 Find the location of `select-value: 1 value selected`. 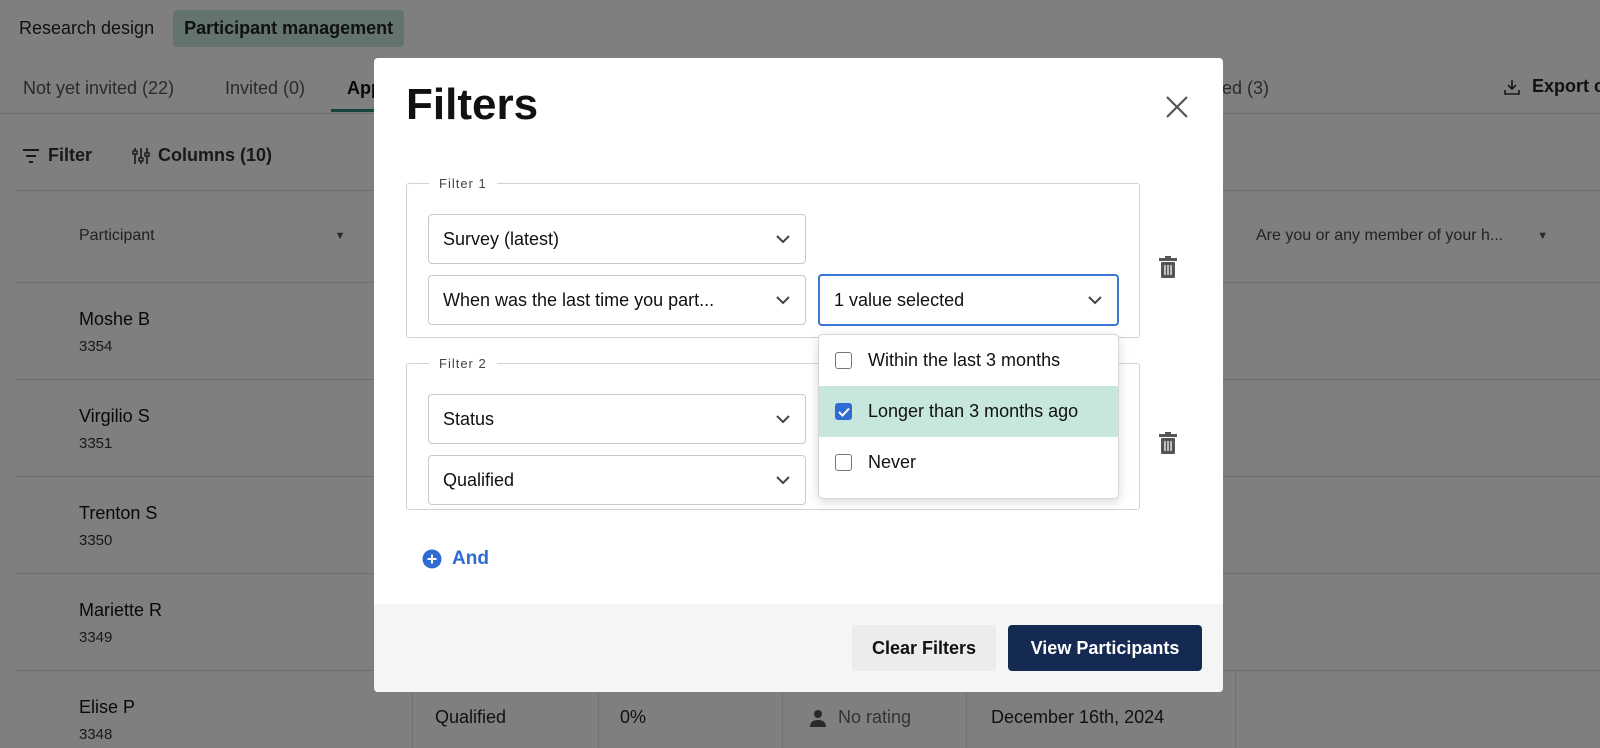

select-value: 1 value selected is located at coordinates (899, 299).